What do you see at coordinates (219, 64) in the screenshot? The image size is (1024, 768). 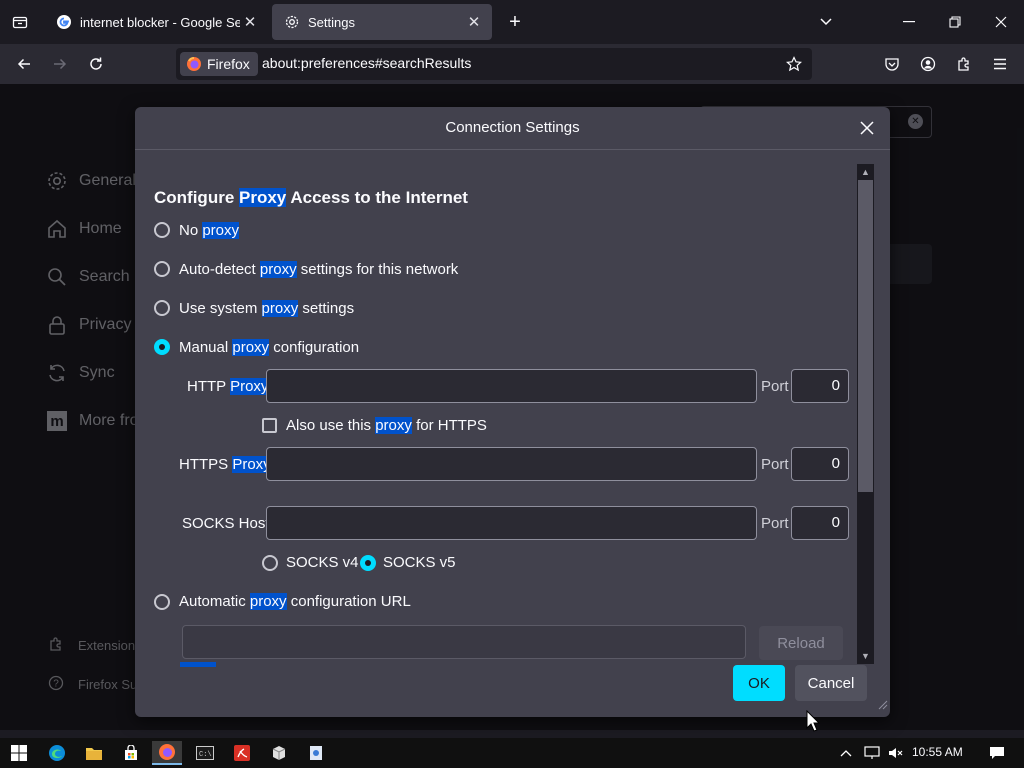 I see `identity-box: Firefox` at bounding box center [219, 64].